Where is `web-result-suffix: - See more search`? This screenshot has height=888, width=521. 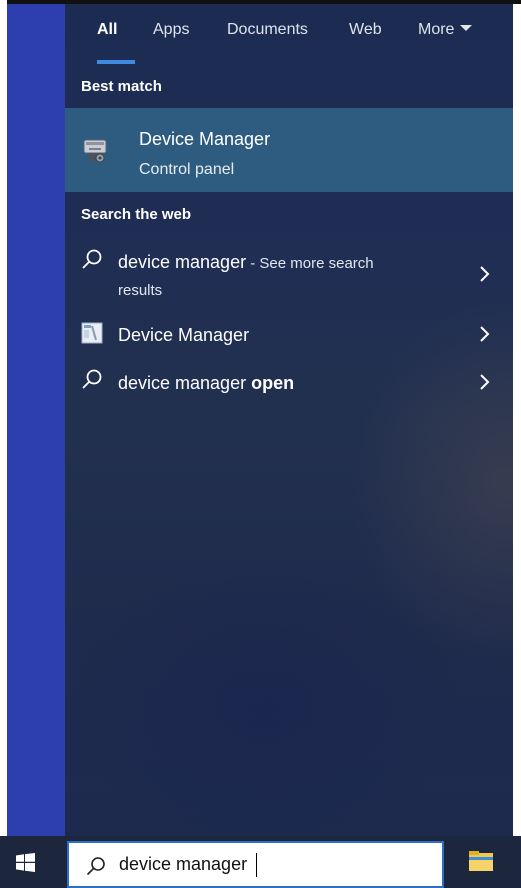
web-result-suffix: - See more search is located at coordinates (310, 263).